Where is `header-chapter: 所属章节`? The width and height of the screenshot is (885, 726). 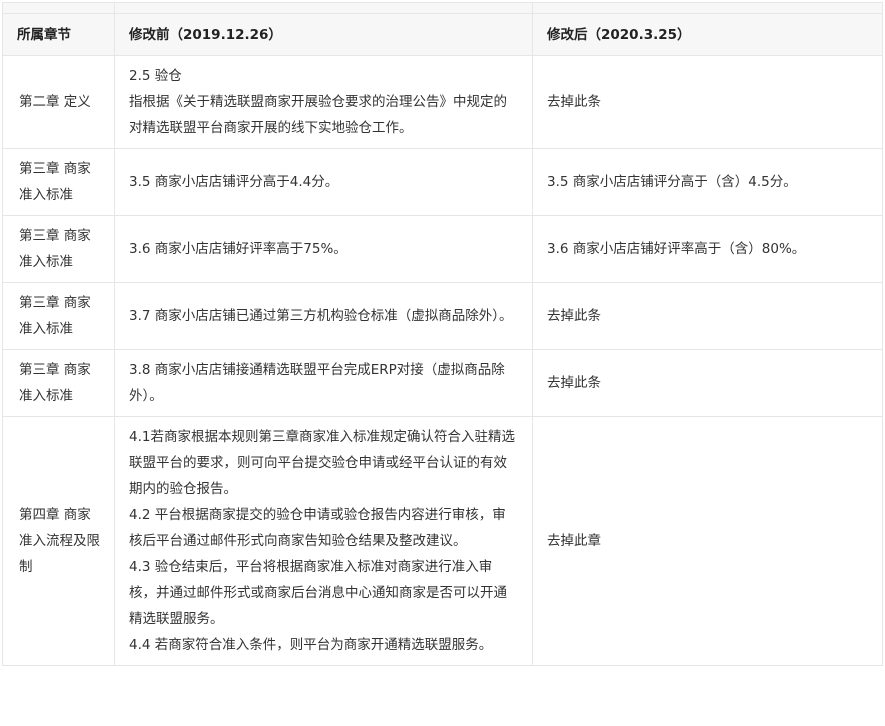
header-chapter: 所属章节 is located at coordinates (58, 34).